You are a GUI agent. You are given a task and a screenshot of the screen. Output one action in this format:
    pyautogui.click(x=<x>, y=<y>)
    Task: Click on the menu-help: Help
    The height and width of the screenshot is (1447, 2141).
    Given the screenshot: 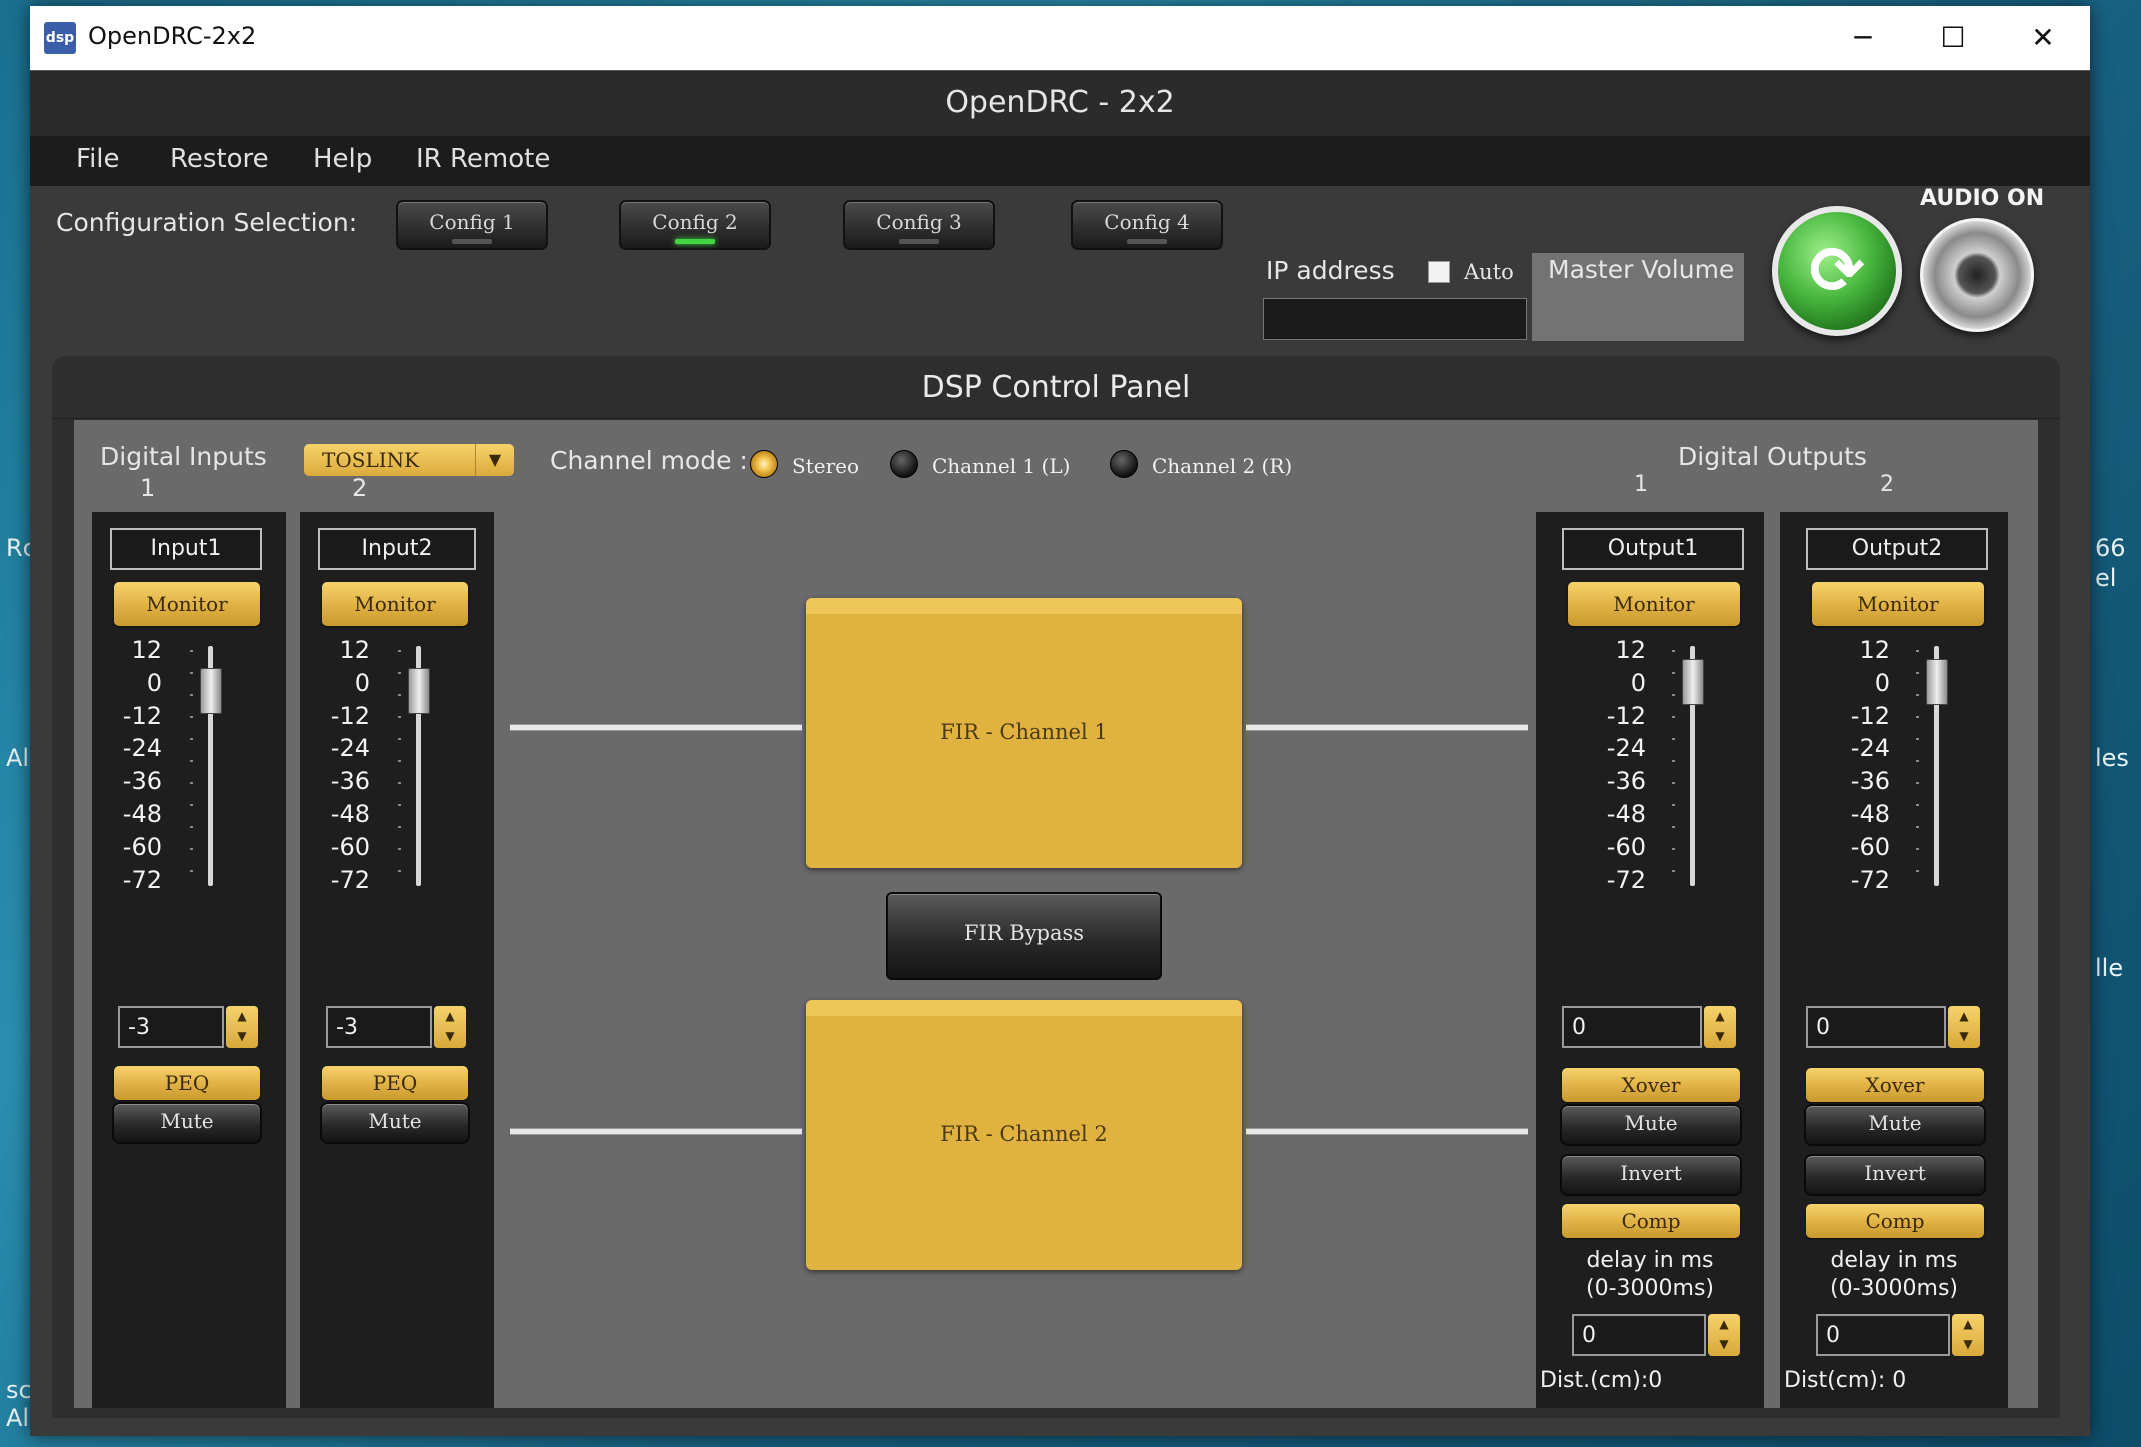 What is the action you would take?
    pyautogui.click(x=342, y=159)
    